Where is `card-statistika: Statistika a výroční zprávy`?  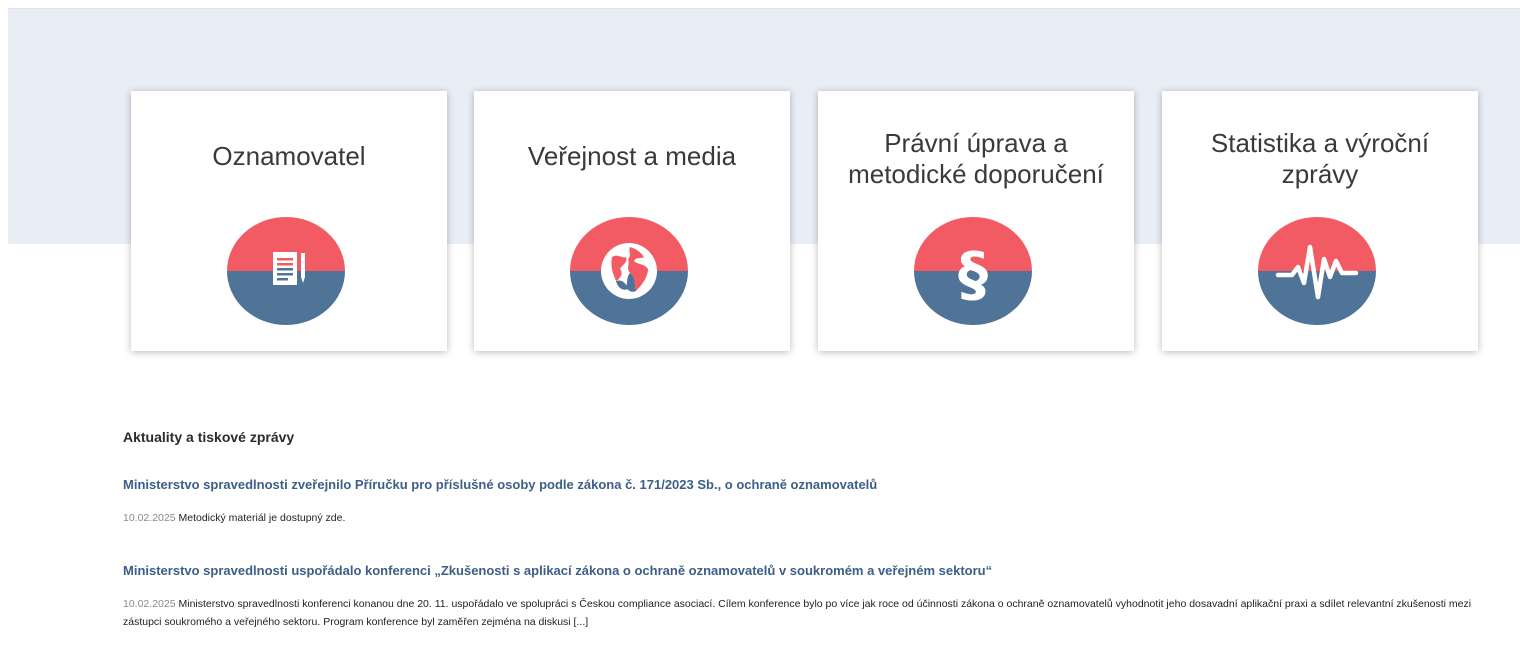
card-statistika: Statistika a výroční zprávy is located at coordinates (1320, 221).